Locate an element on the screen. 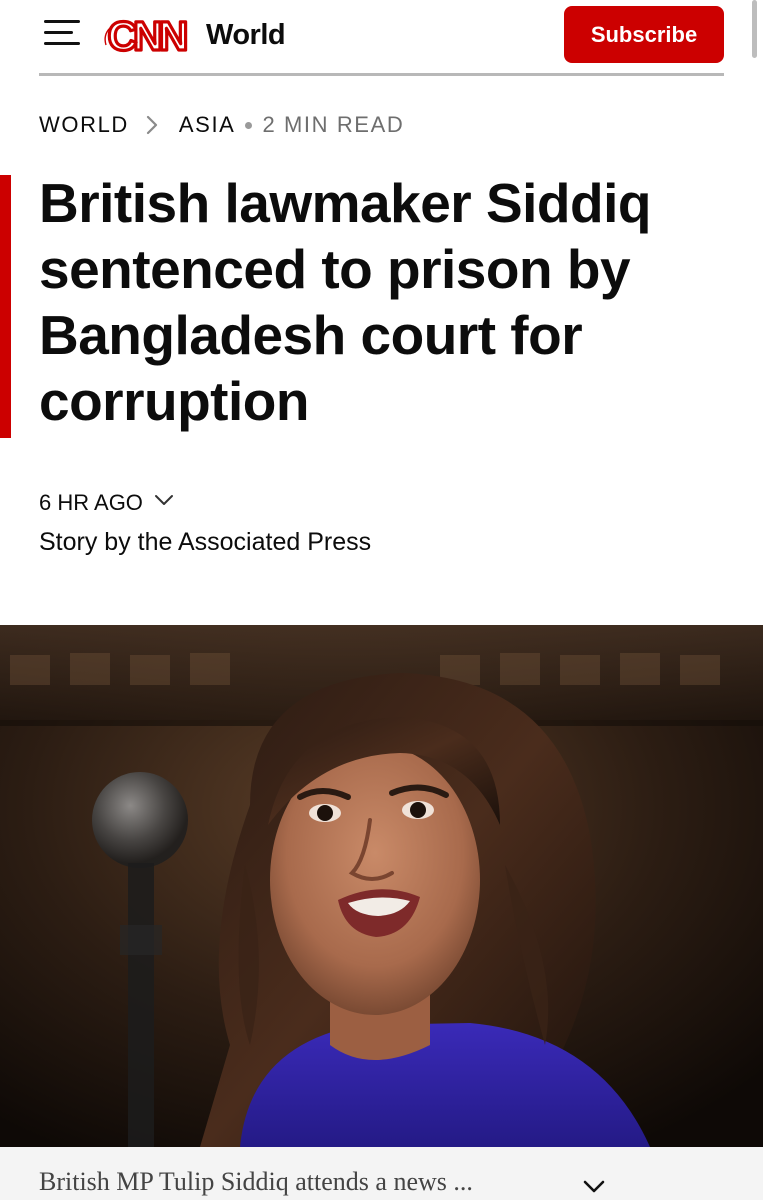 This screenshot has height=1200, width=763. site-header: CNN World Subscribe is located at coordinates (381, 38).